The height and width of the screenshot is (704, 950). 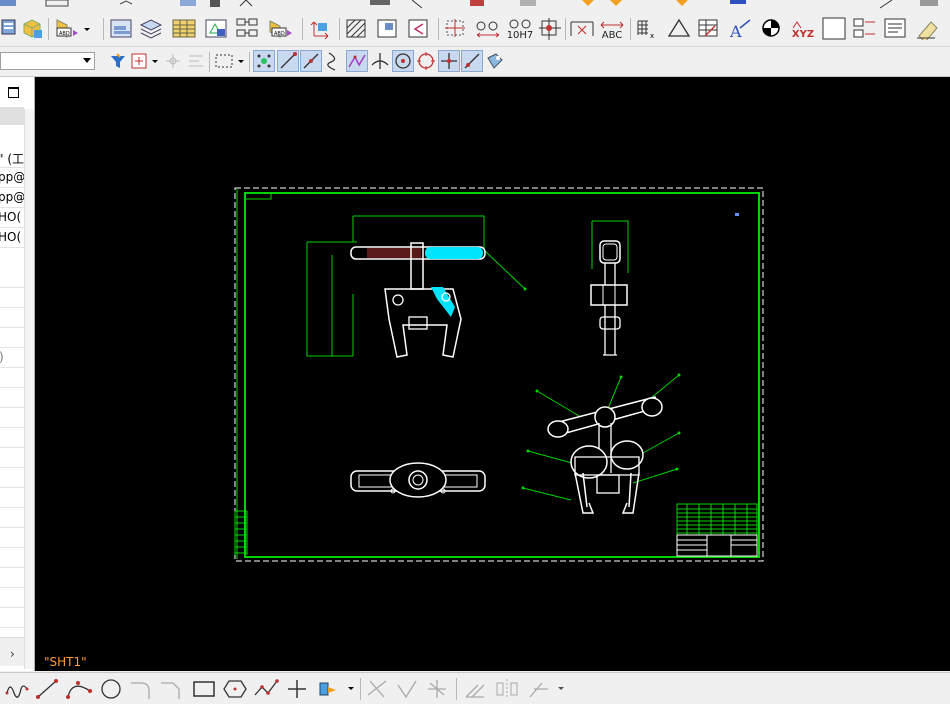 I want to click on text-button: ABC, so click(x=612, y=29).